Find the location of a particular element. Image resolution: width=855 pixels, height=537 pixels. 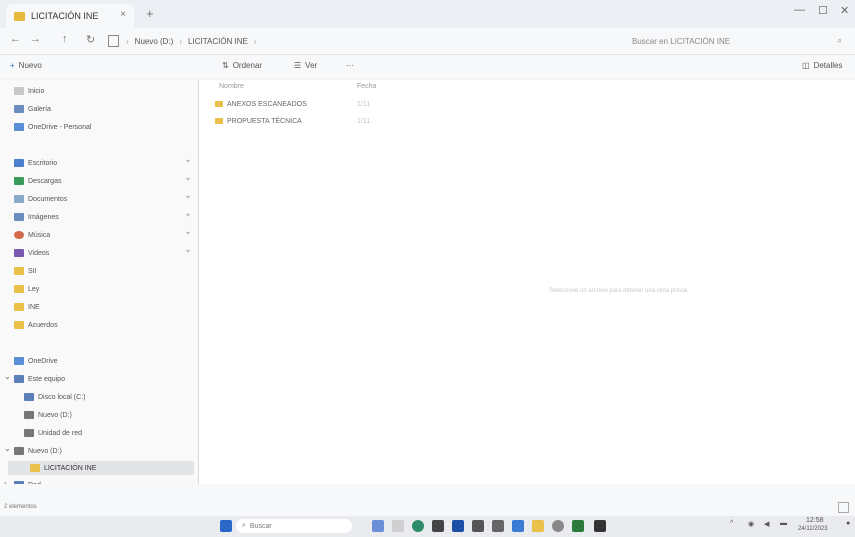

sidebar-item-nuevo-d-expanded: Nuevo (D:) is located at coordinates (38, 451).